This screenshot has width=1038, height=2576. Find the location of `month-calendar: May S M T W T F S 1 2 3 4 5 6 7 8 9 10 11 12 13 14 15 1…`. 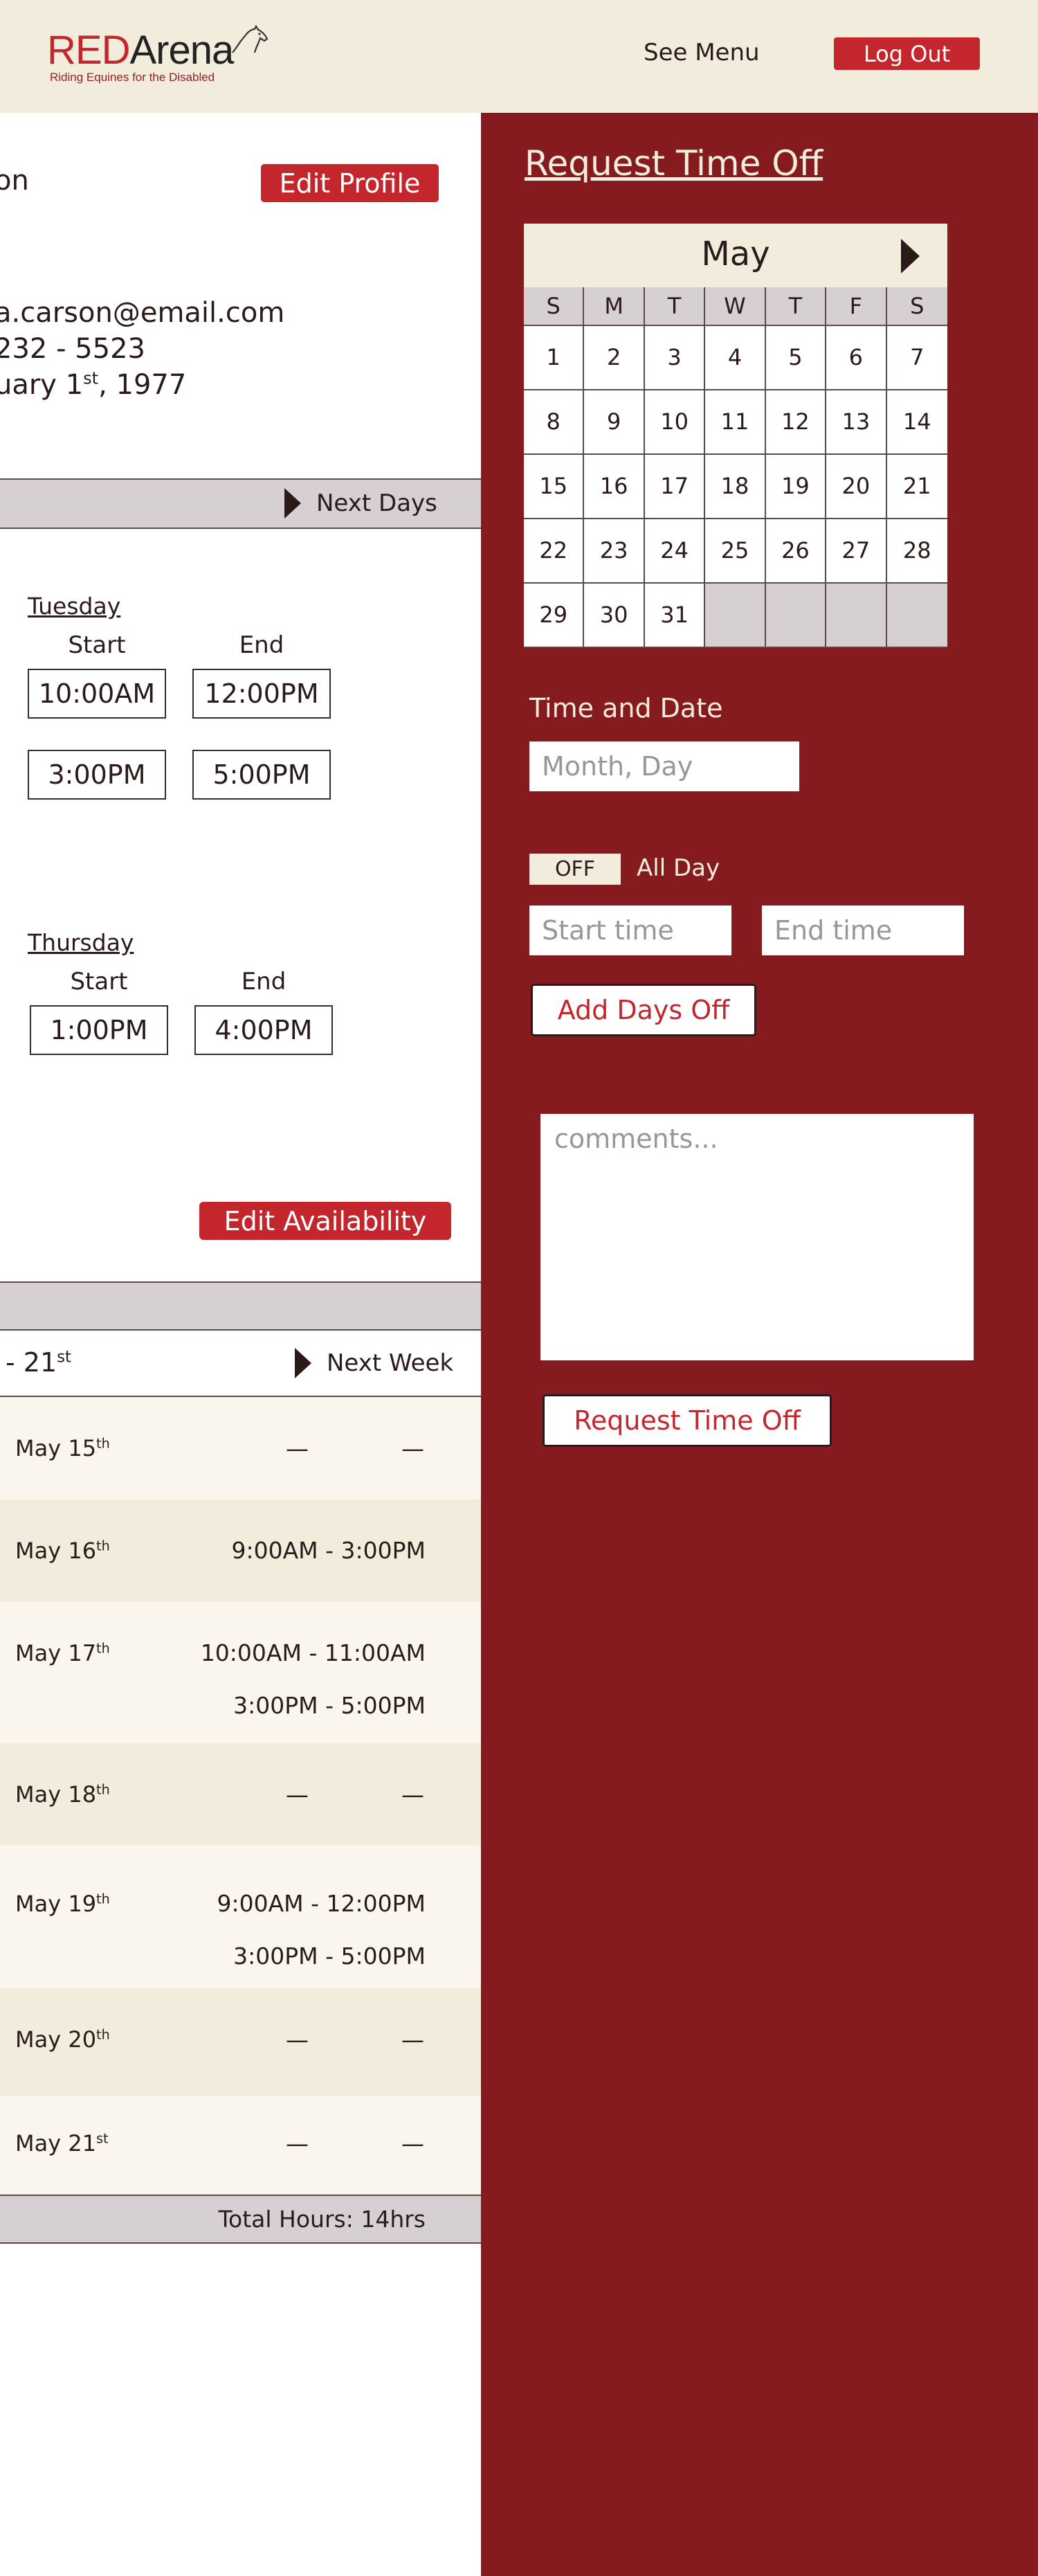

month-calendar: May S M T W T F S 1 2 3 4 5 6 7 8 9 10 11 12 13 14 15 1… is located at coordinates (735, 436).